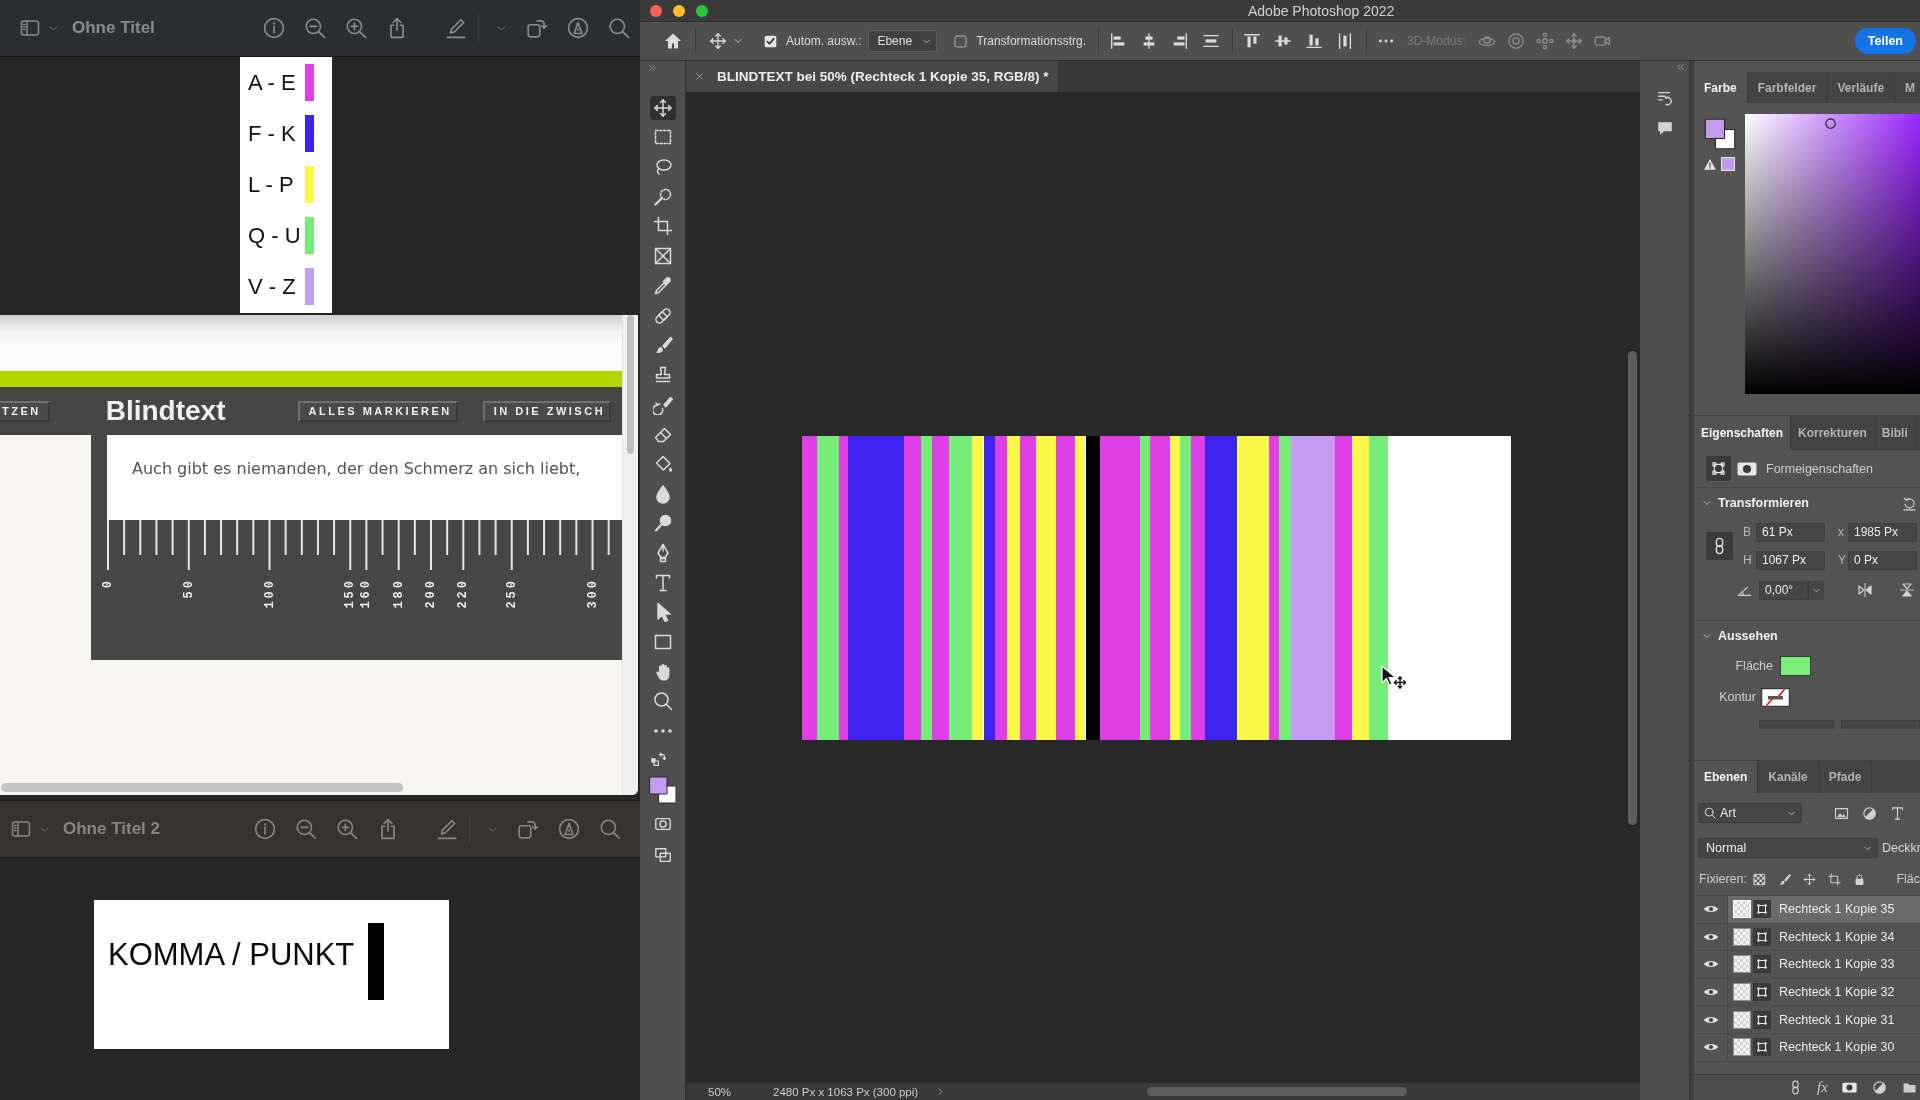  What do you see at coordinates (1824, 1047) in the screenshot?
I see `layer-row: Rechteck 1 Kopie 30` at bounding box center [1824, 1047].